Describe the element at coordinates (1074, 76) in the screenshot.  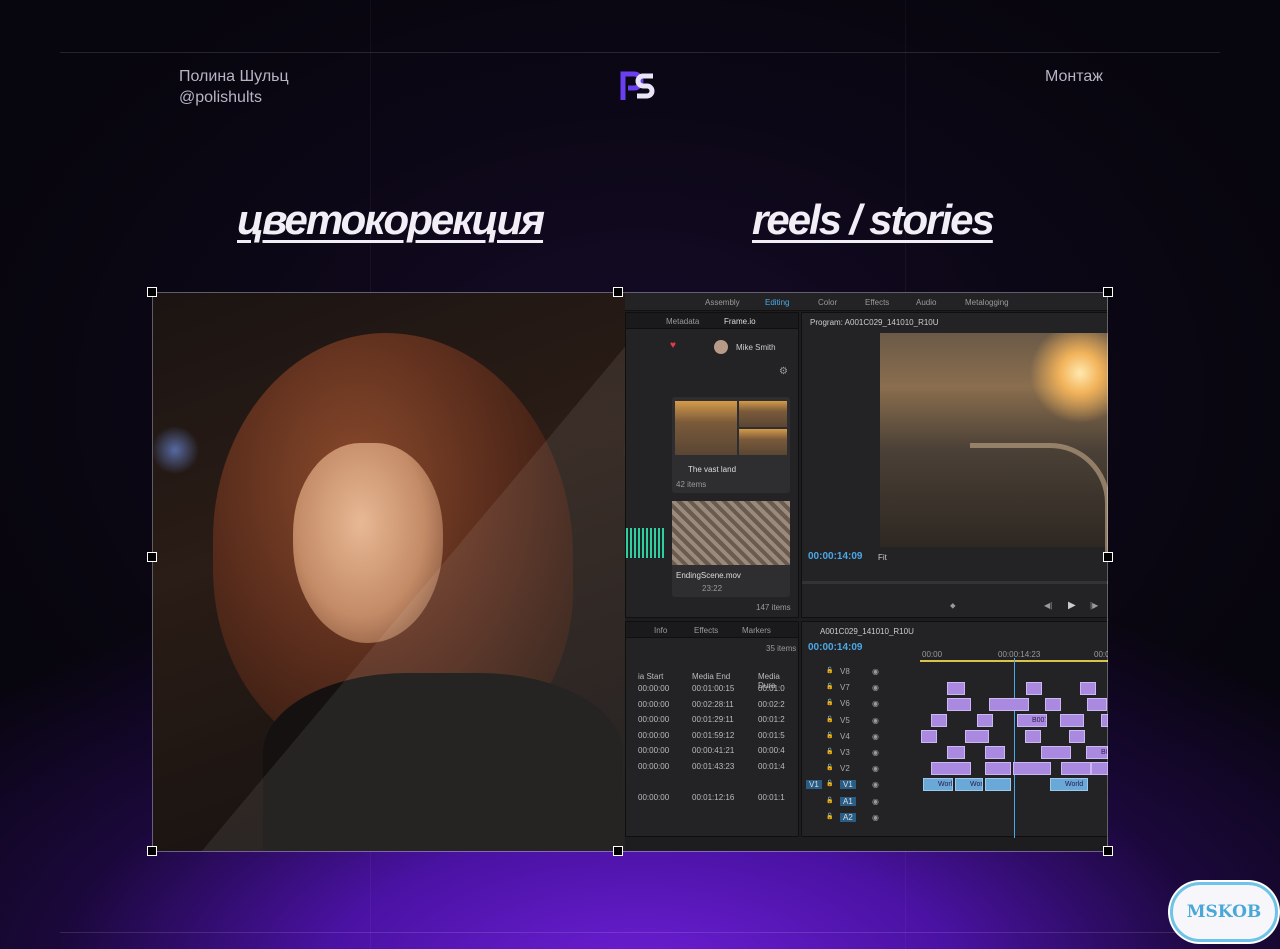
I see `category-label: Монтаж` at that location.